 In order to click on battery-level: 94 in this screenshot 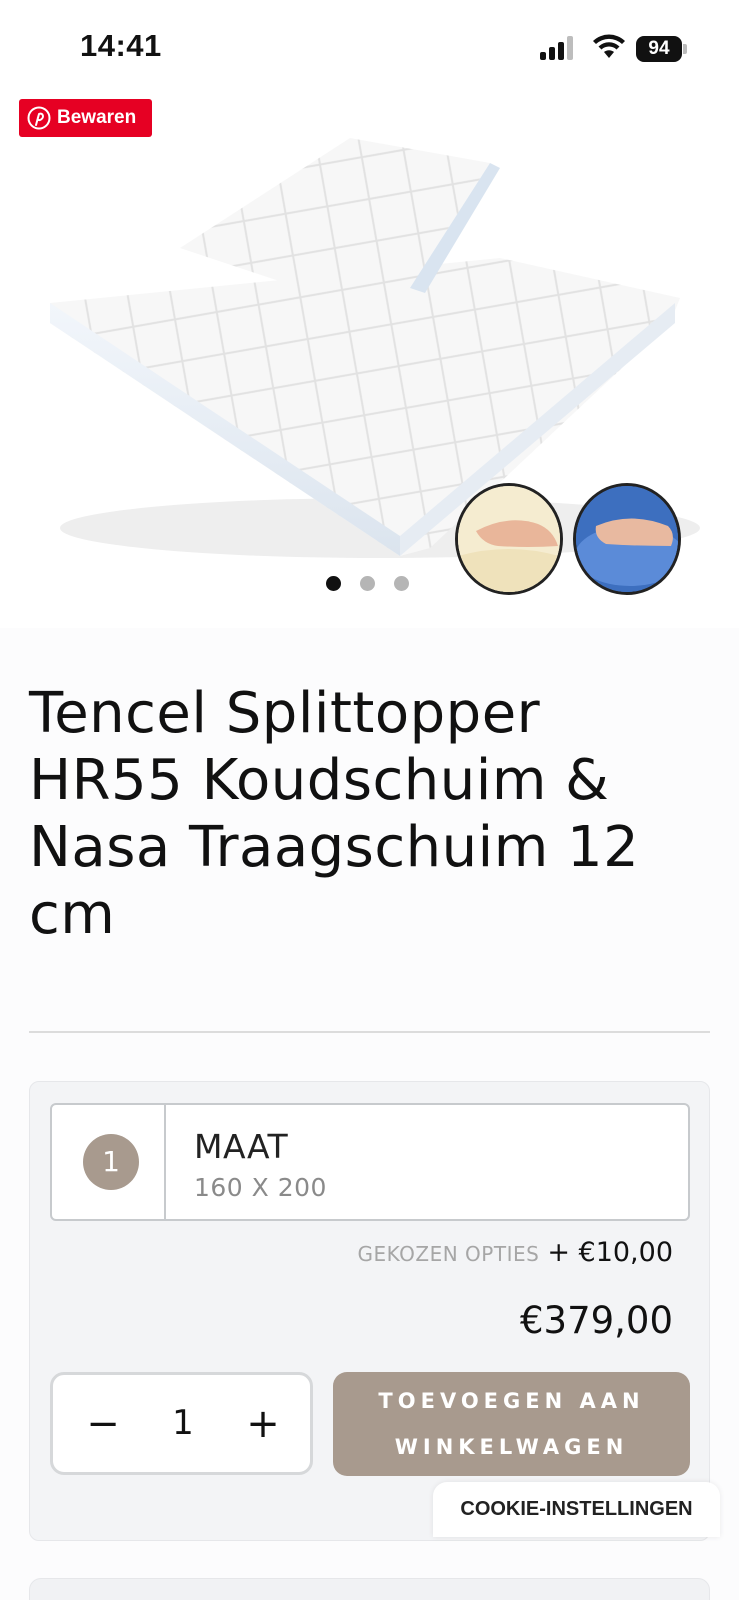, I will do `click(659, 49)`.